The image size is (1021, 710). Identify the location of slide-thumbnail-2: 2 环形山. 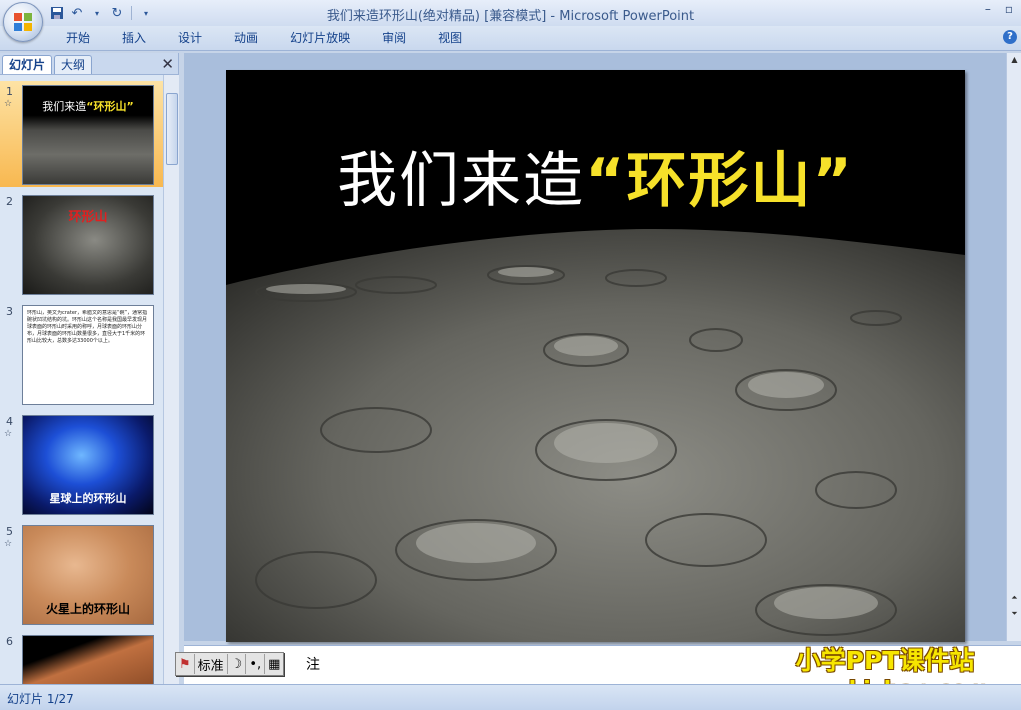
(81, 244).